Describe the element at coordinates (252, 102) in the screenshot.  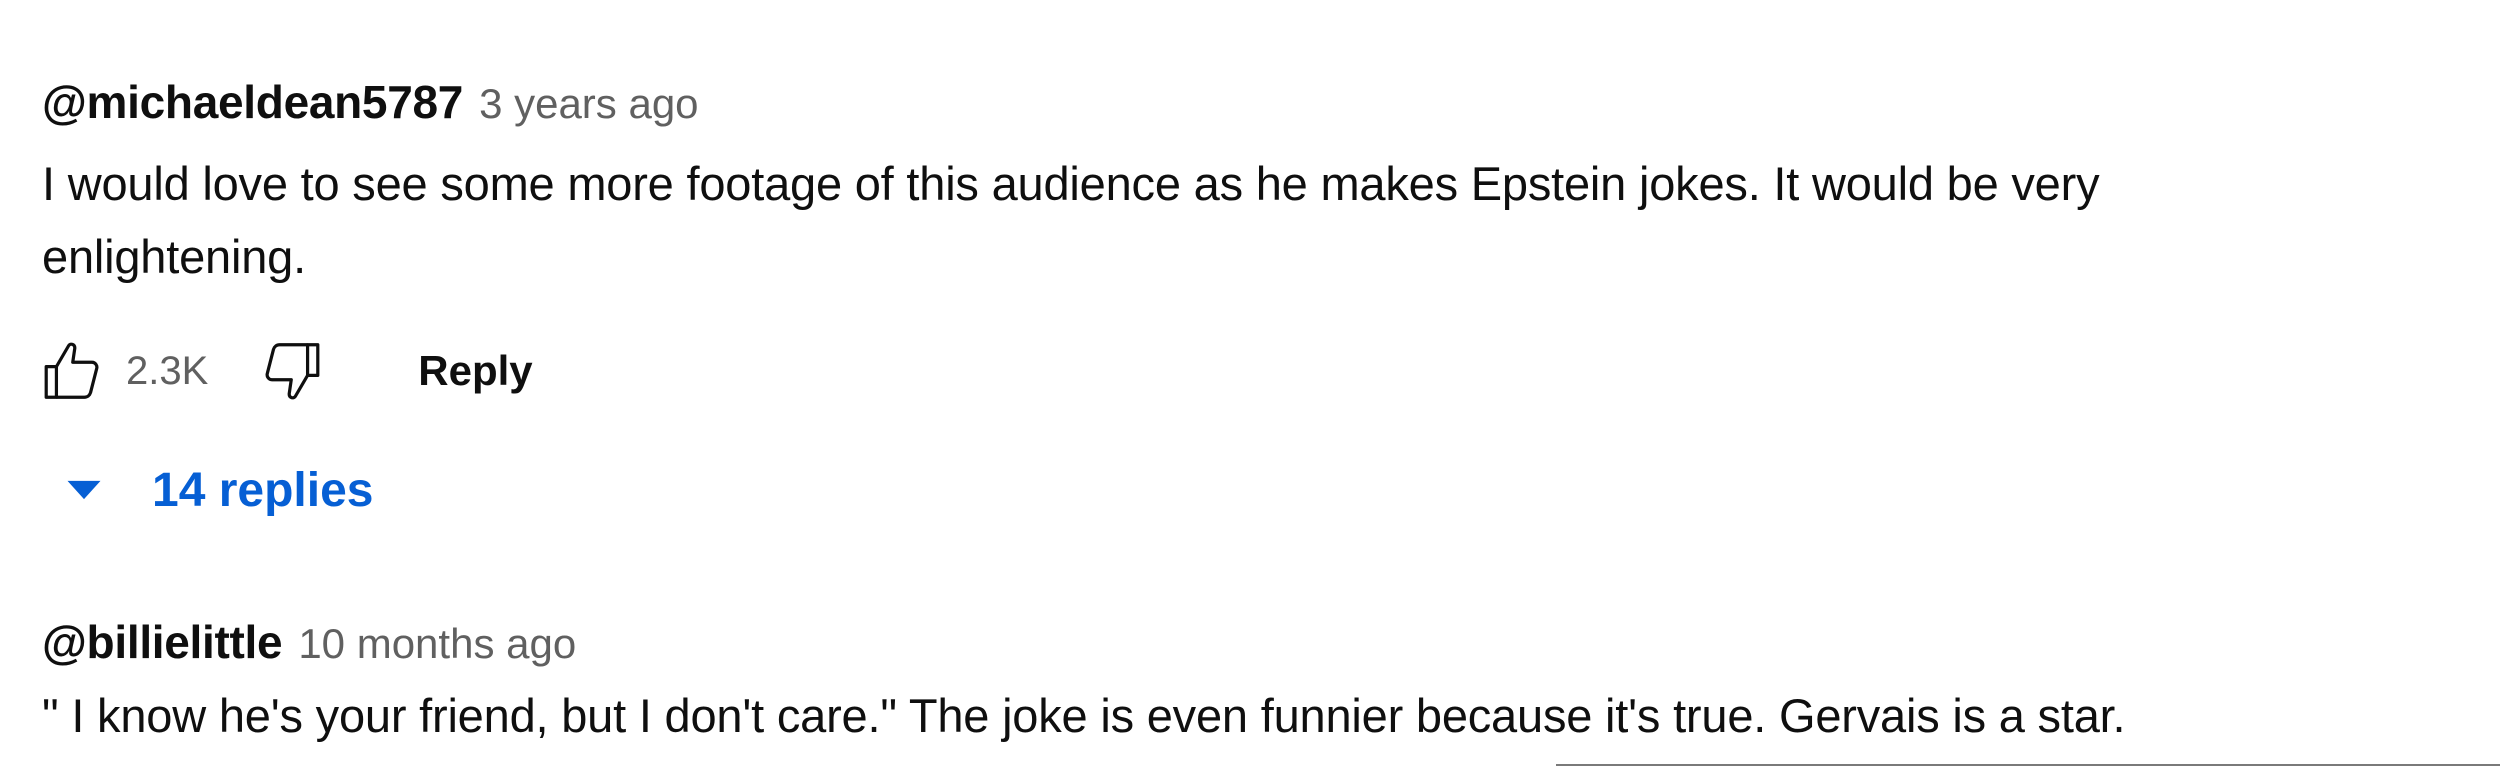
I see `comment-author: @michaeldean5787` at that location.